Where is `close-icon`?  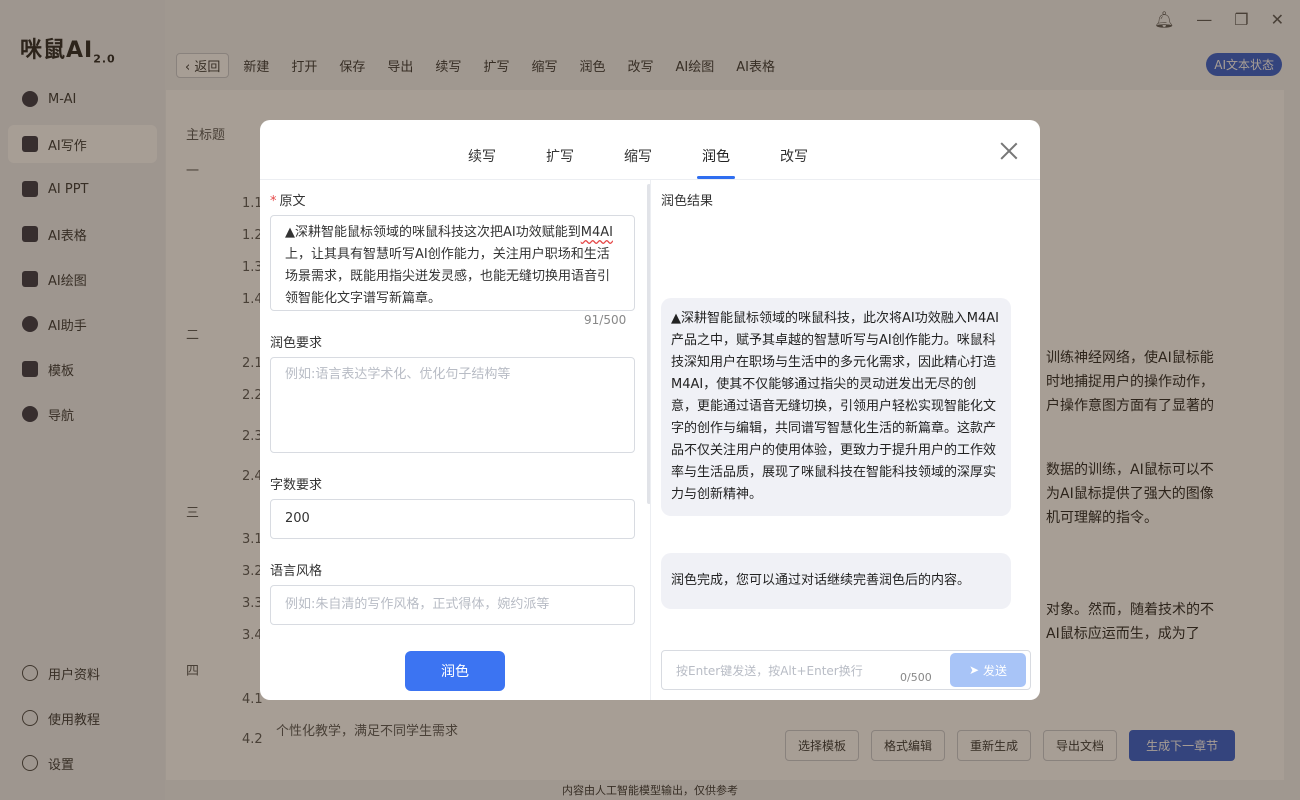
close-icon is located at coordinates (1009, 151).